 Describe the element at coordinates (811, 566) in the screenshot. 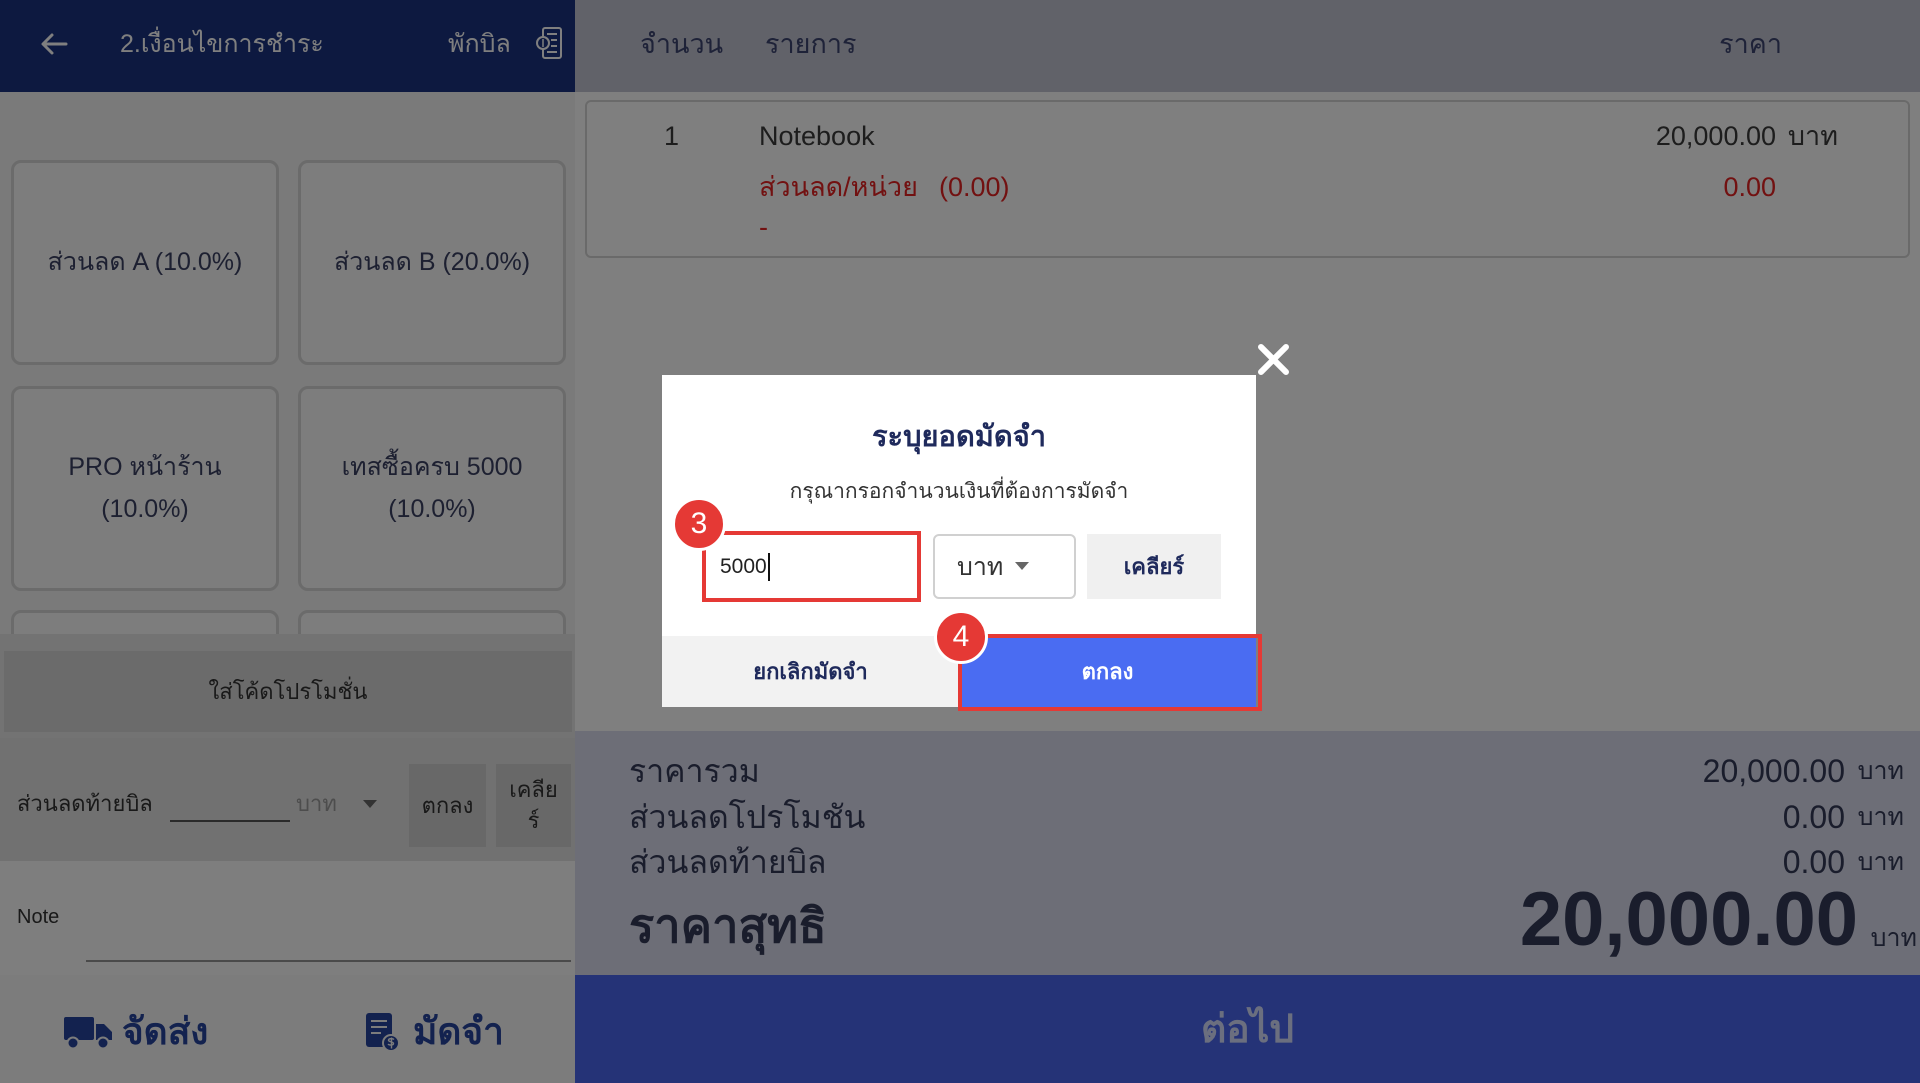

I see `deposit-amount-input: 5000` at that location.